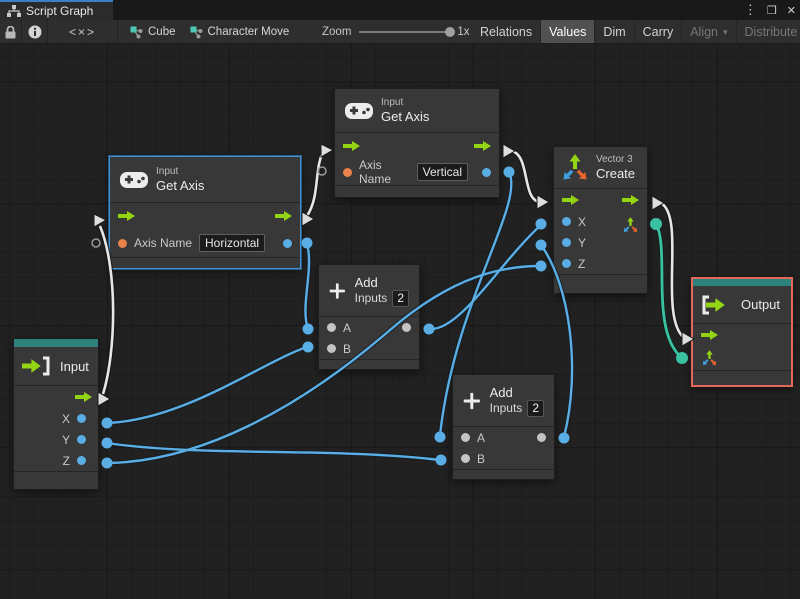  What do you see at coordinates (162, 32) in the screenshot?
I see `breadcrumb-label: Cube` at bounding box center [162, 32].